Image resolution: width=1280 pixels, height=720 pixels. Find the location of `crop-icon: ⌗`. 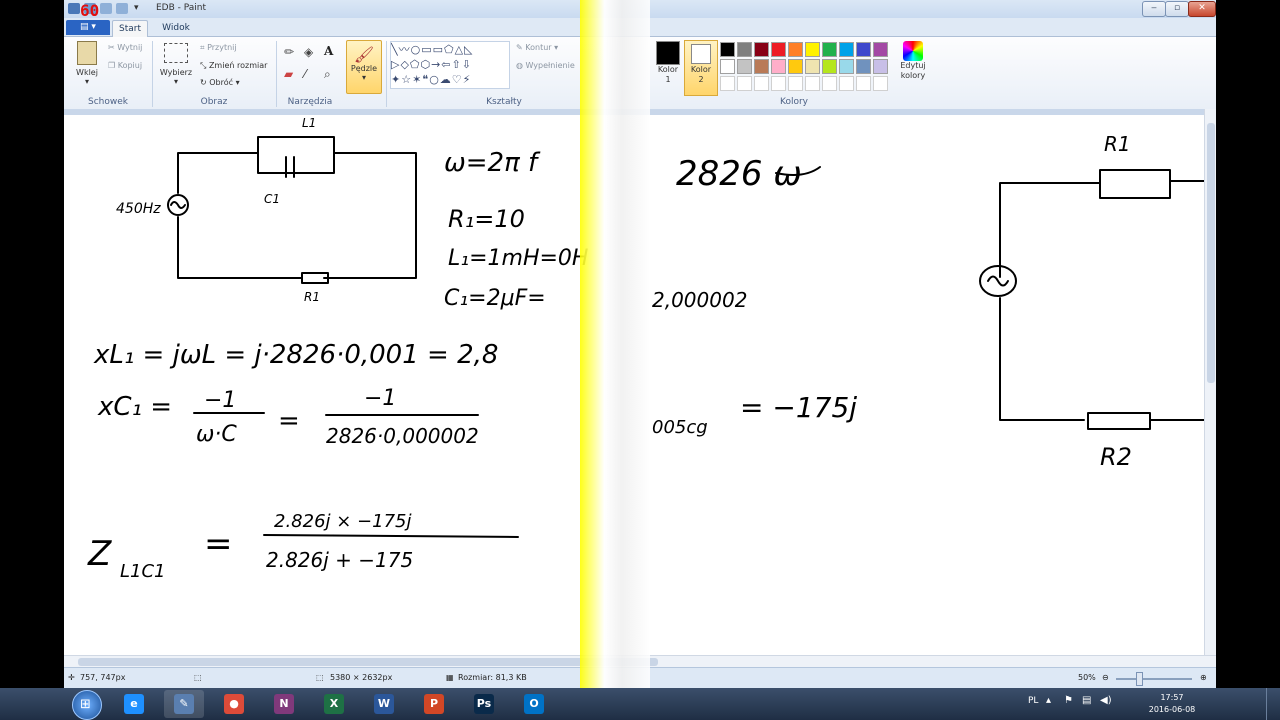

crop-icon: ⌗ is located at coordinates (204, 47).